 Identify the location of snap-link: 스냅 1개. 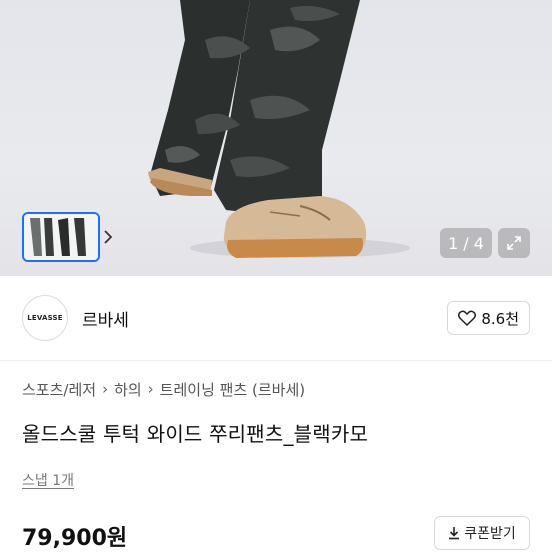
(48, 480).